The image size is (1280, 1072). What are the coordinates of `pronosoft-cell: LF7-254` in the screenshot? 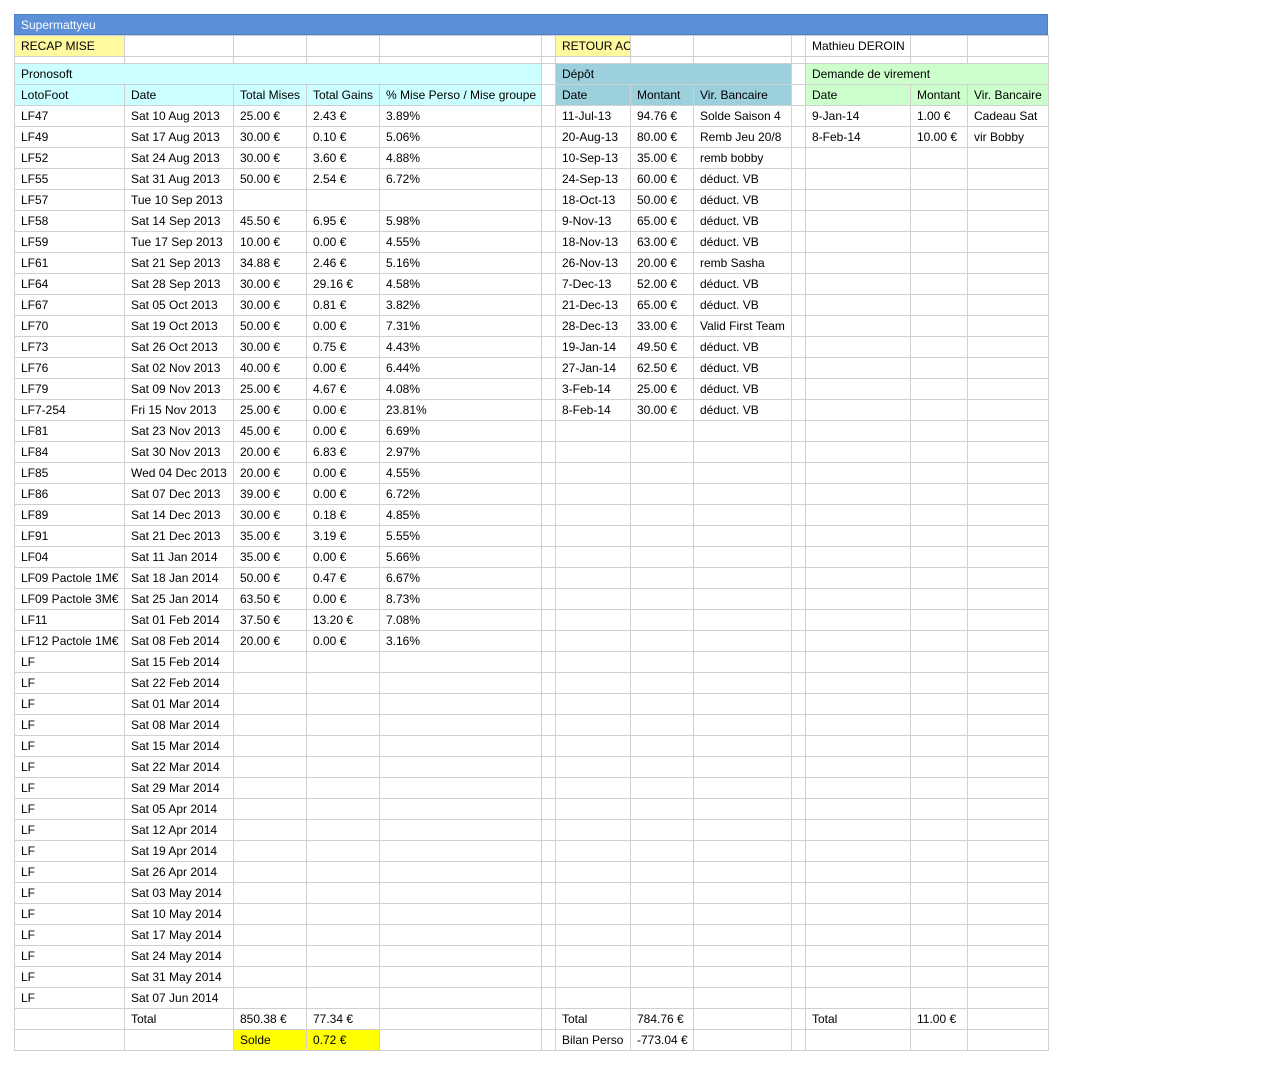 It's located at (69, 410).